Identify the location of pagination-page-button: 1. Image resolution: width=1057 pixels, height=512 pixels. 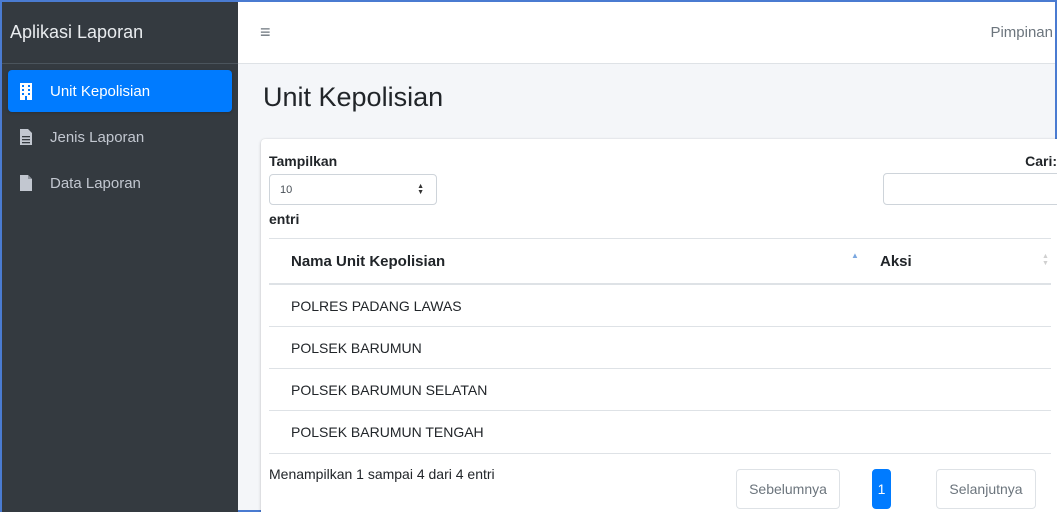
(881, 489).